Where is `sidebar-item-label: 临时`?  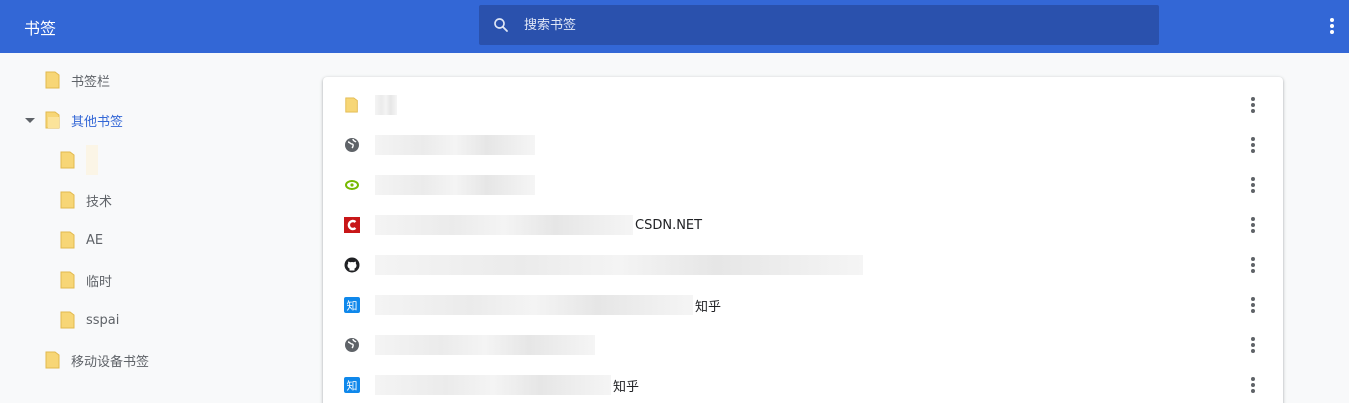
sidebar-item-label: 临时 is located at coordinates (99, 282).